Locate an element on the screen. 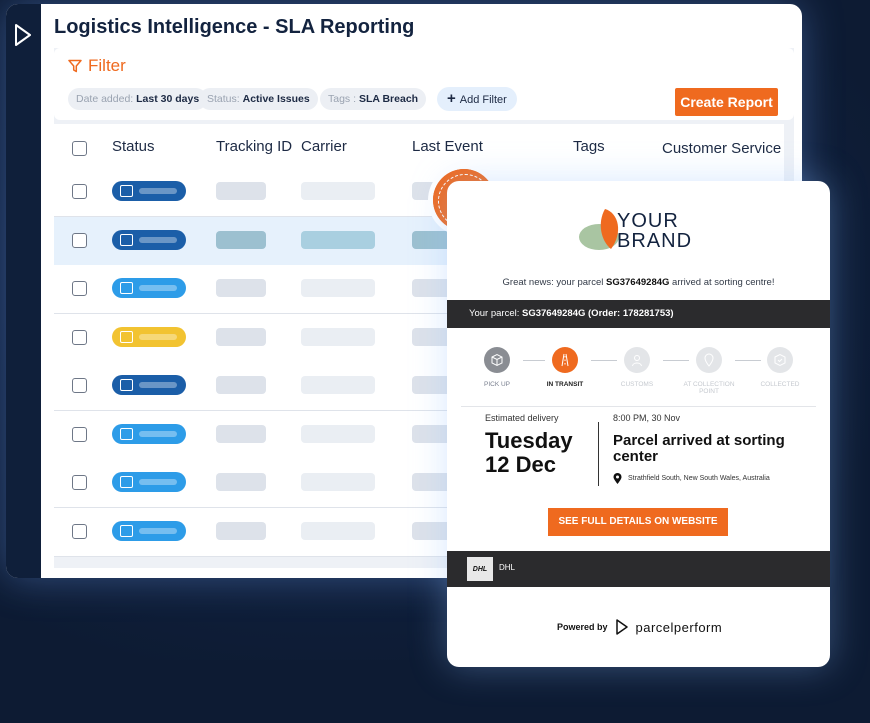  step-label-collection-point: AT COLLECTION POINT is located at coordinates (709, 388).